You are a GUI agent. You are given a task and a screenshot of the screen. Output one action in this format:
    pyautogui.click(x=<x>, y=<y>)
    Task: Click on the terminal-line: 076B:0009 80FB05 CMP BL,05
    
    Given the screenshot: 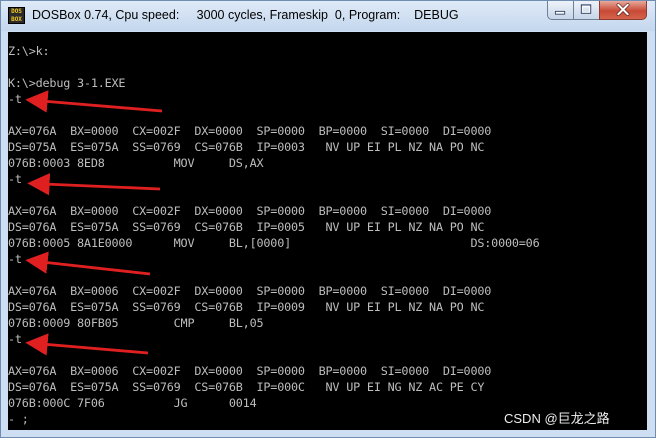 What is the action you would take?
    pyautogui.click(x=136, y=323)
    